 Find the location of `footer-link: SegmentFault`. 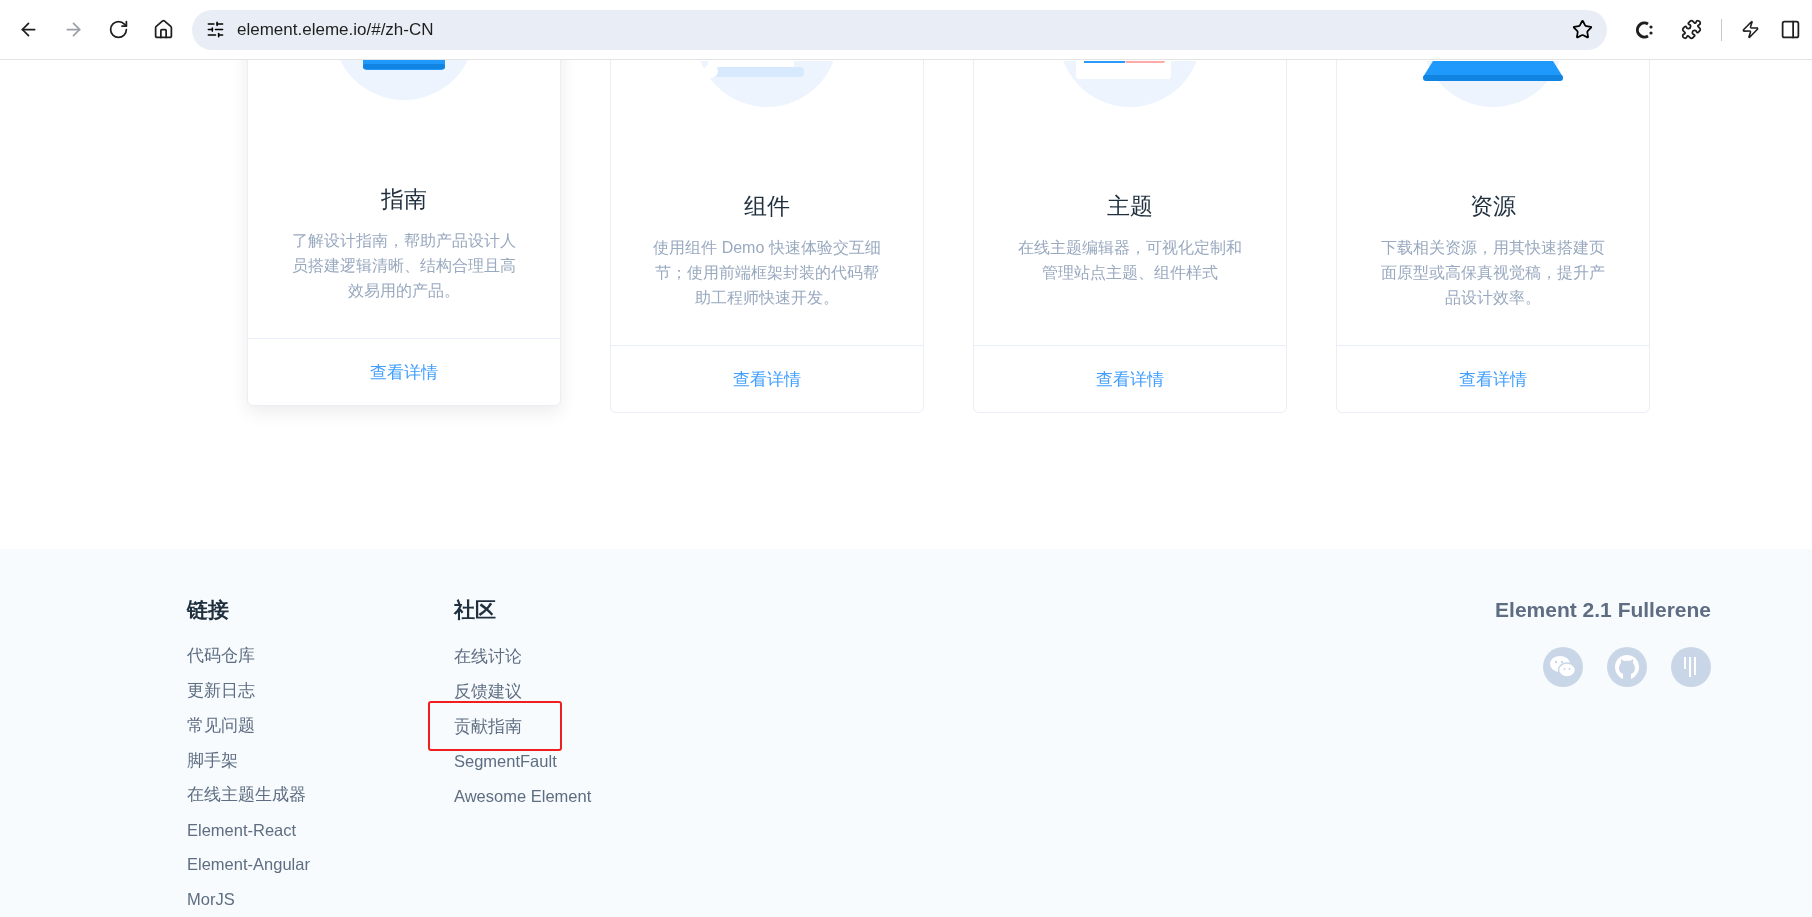

footer-link: SegmentFault is located at coordinates (505, 761).